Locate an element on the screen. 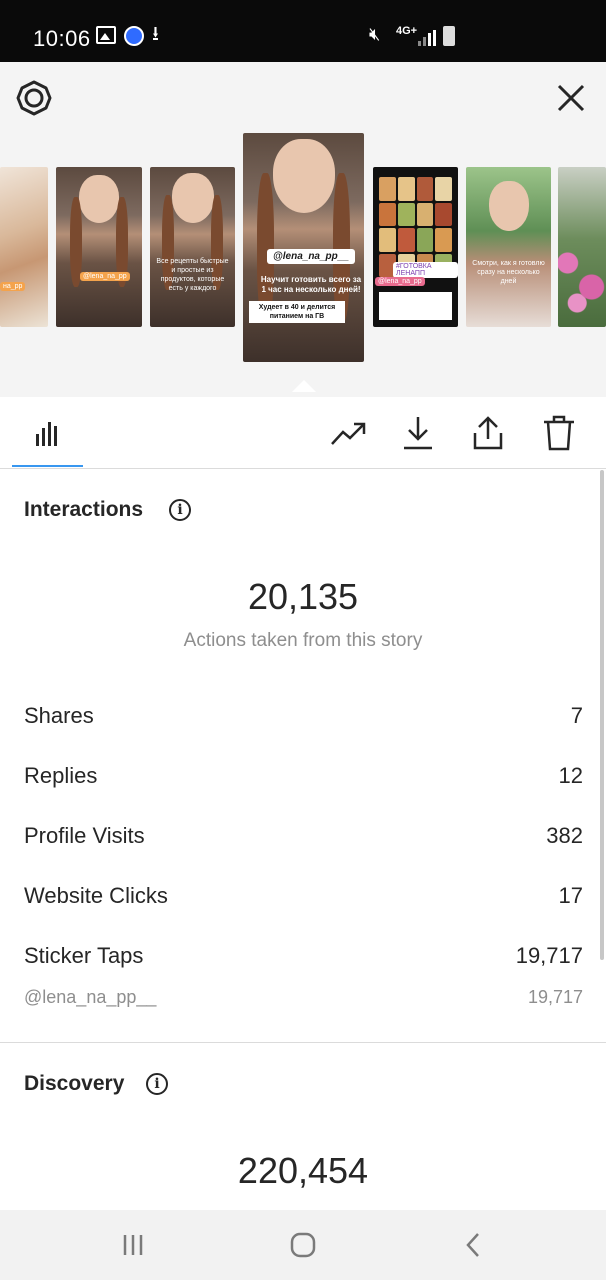  insights-tab is located at coordinates (47, 433).